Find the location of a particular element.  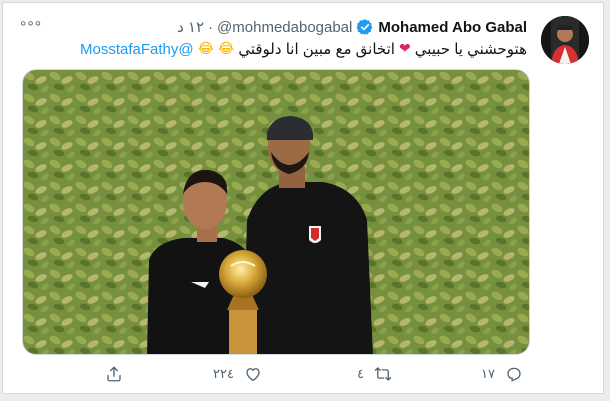

share-button is located at coordinates (114, 374).